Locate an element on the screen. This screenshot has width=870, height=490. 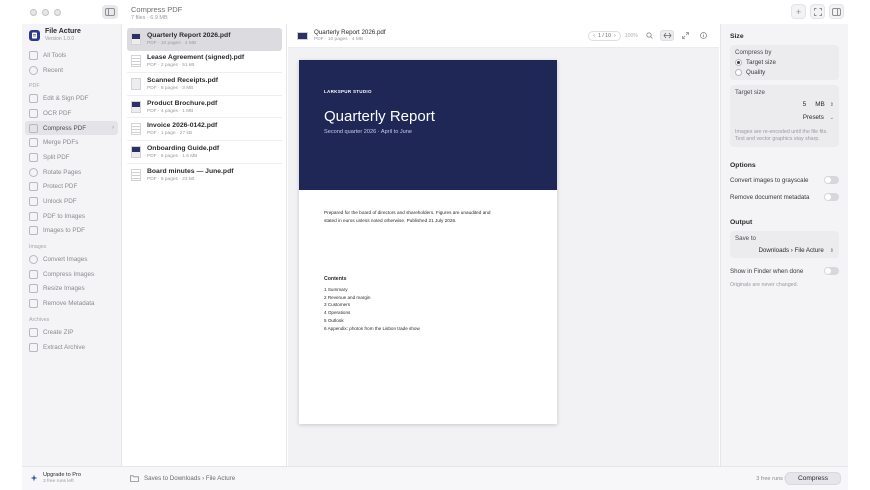
sidebar-toggle-button is located at coordinates (110, 12).